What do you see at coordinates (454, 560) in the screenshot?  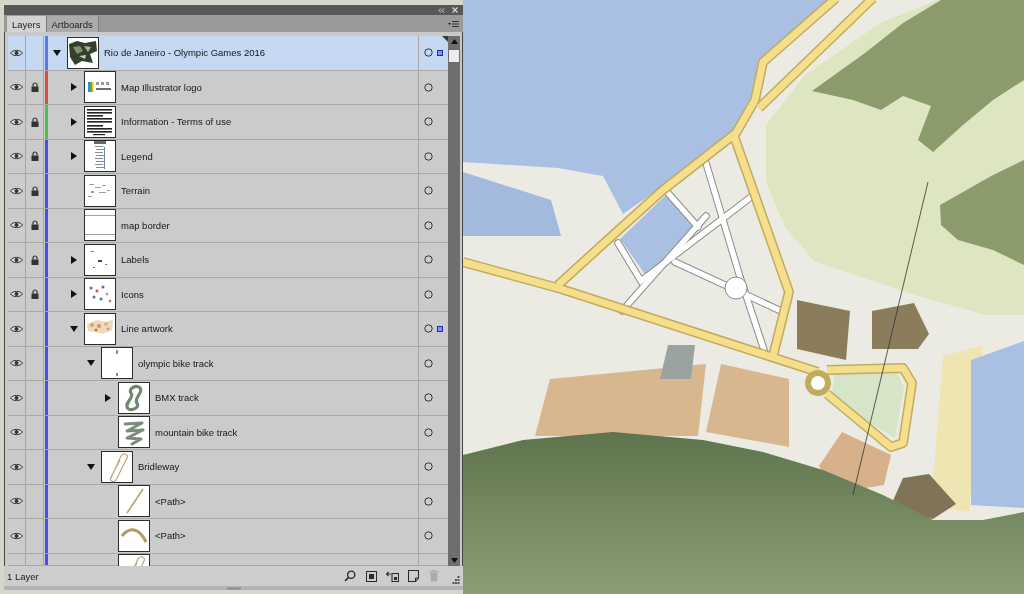 I see `scroll-down-icon` at bounding box center [454, 560].